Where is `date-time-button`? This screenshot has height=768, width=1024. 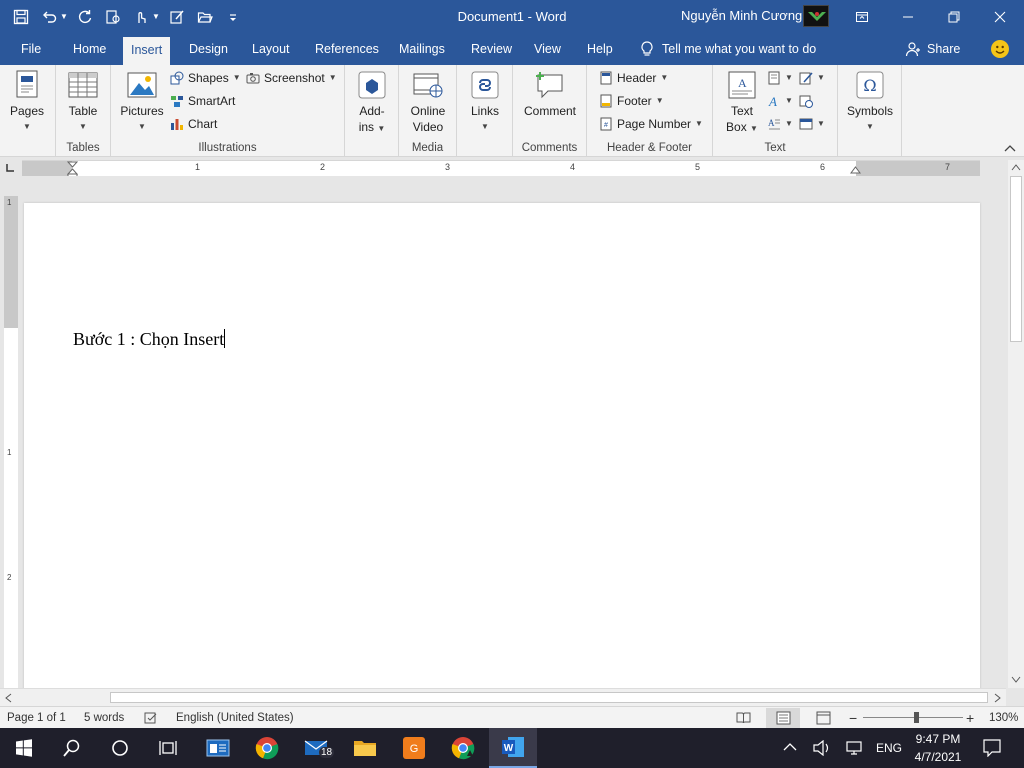
date-time-button is located at coordinates (806, 101).